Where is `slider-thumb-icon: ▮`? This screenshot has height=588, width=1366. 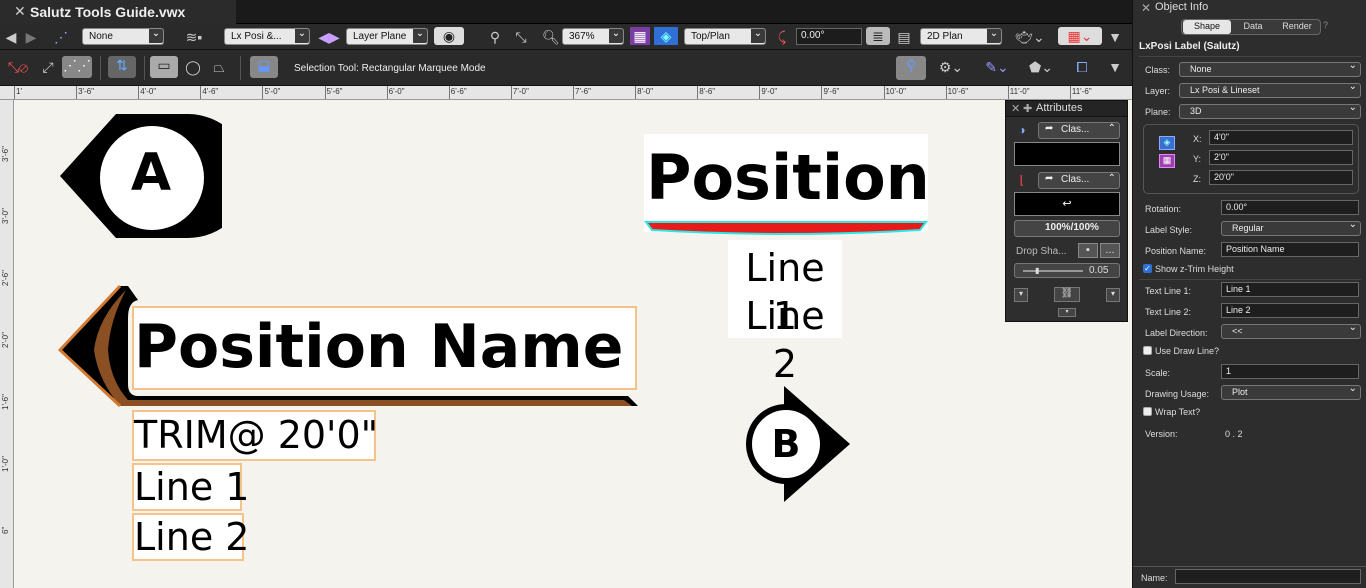 slider-thumb-icon: ▮ is located at coordinates (1037, 270).